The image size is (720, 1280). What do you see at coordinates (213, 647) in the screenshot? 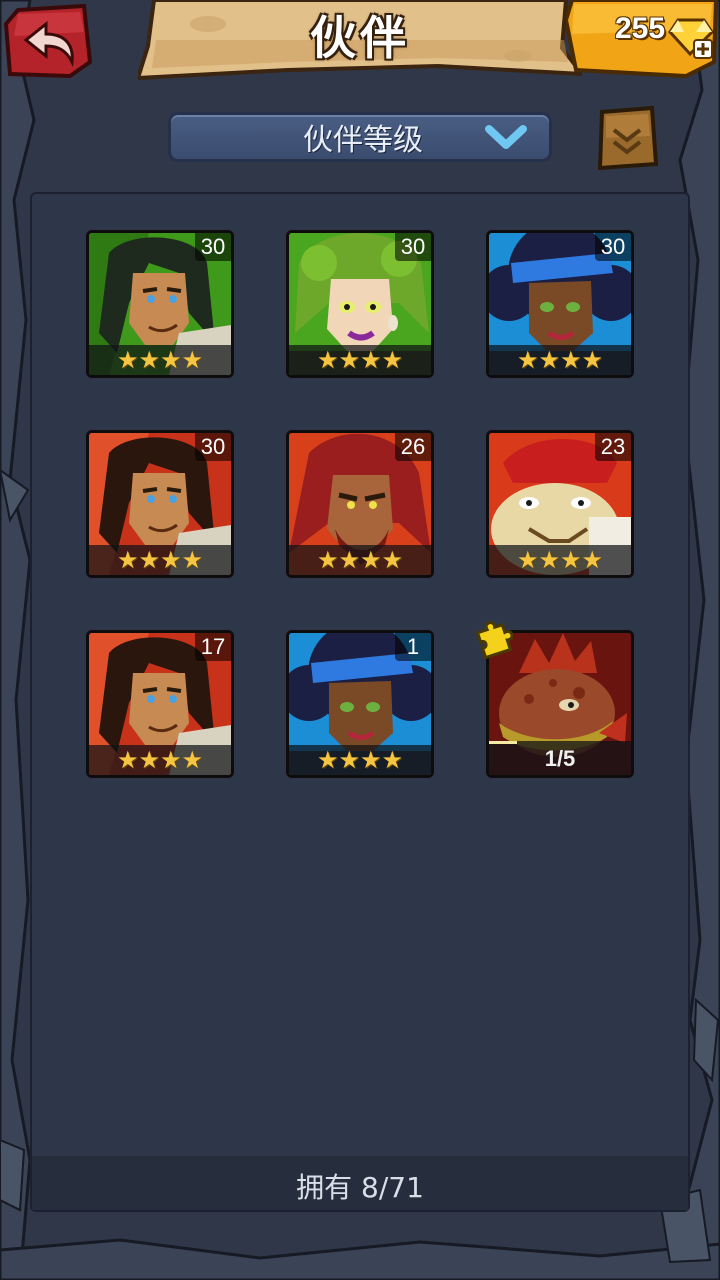
I see `level-badge: 17` at bounding box center [213, 647].